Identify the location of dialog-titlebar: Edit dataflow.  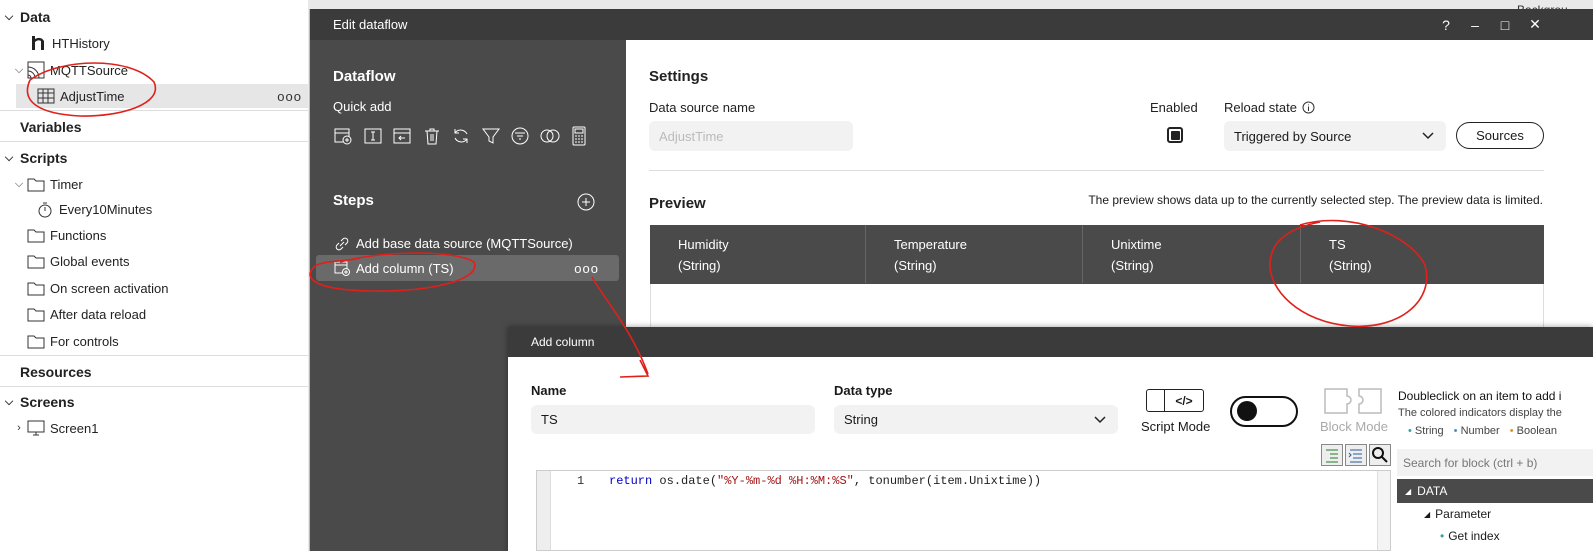
(951, 24).